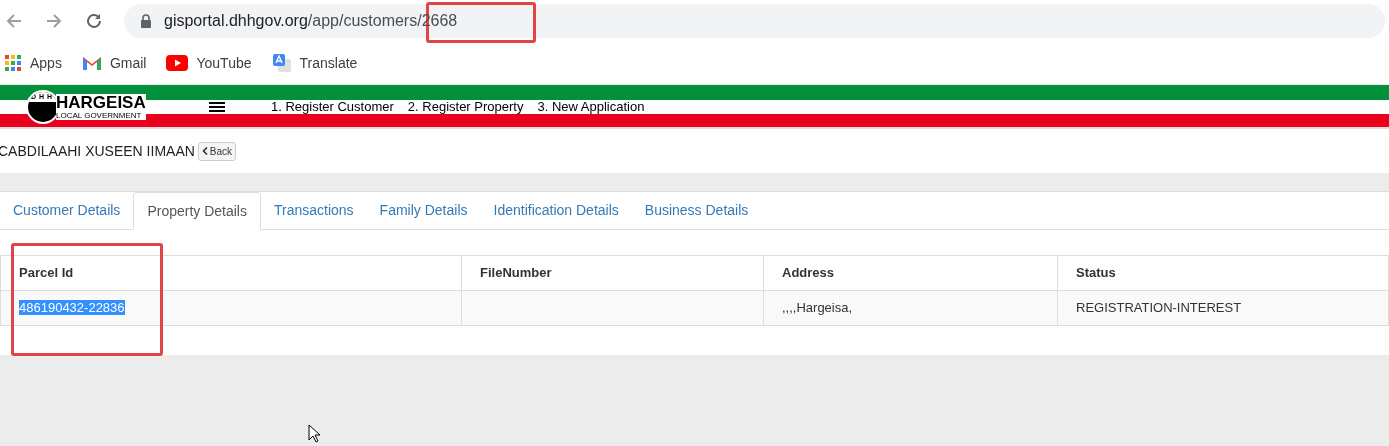  I want to click on tab: Customer Details, so click(67, 210).